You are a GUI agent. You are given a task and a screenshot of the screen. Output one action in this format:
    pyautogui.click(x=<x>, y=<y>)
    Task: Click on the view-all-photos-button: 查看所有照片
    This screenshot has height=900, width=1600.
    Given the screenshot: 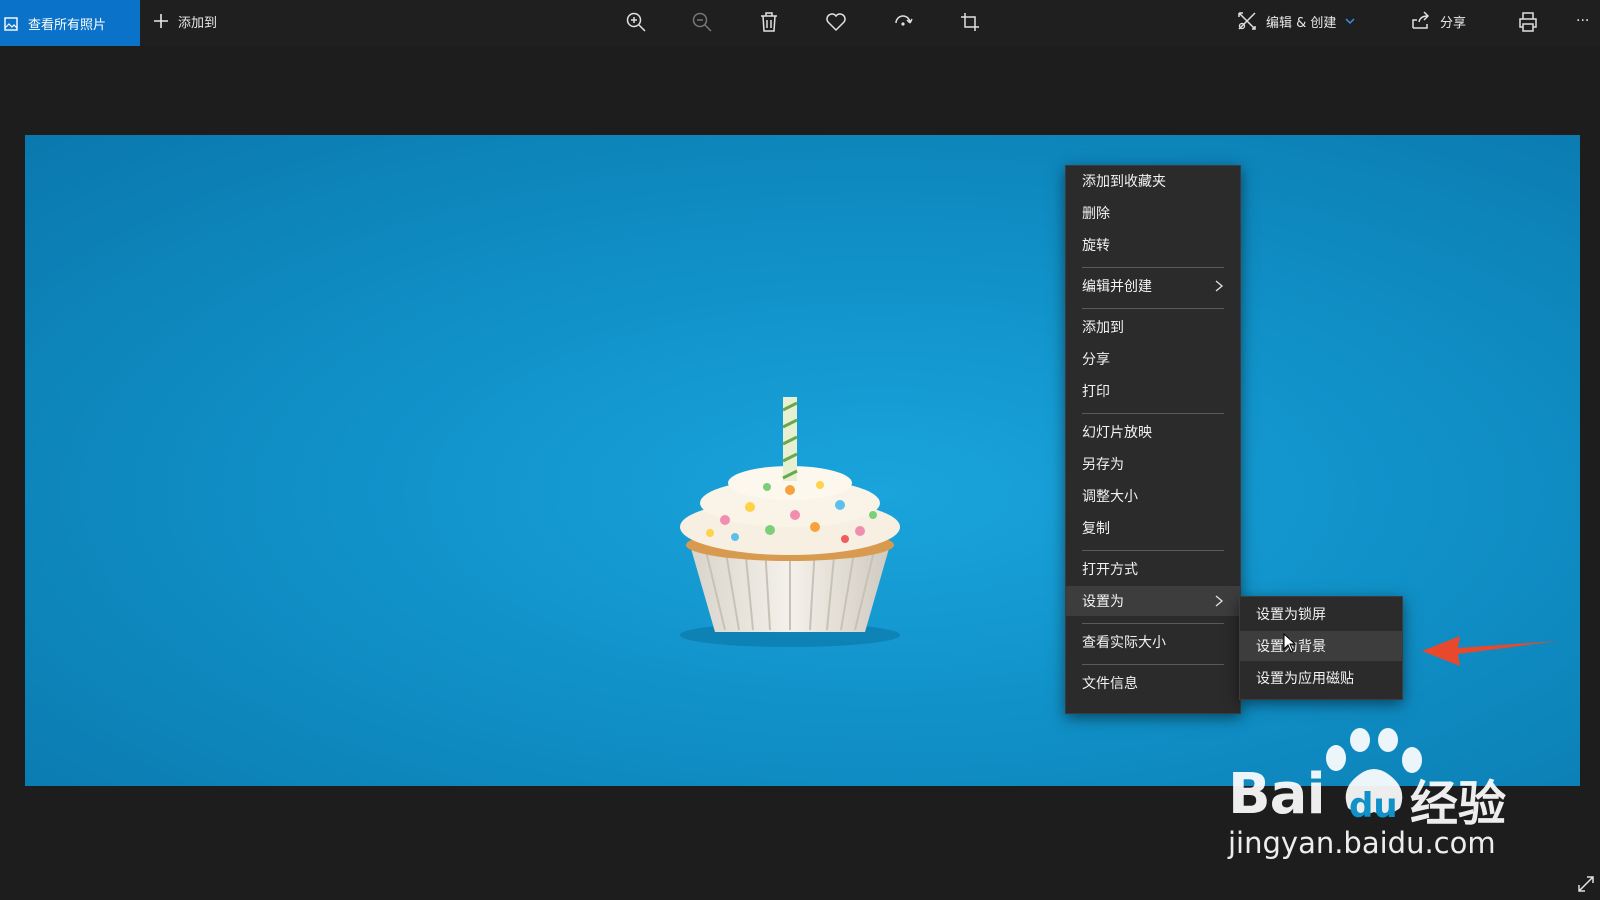 What is the action you would take?
    pyautogui.click(x=70, y=23)
    